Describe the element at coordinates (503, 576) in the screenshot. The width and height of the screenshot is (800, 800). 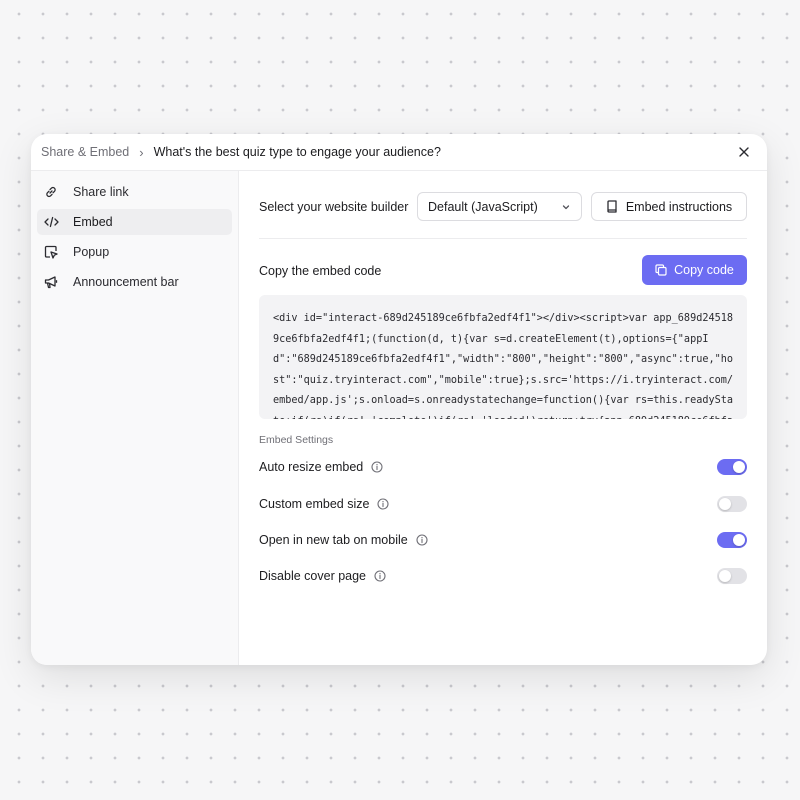
I see `setting-disable-cover: Disable cover page` at that location.